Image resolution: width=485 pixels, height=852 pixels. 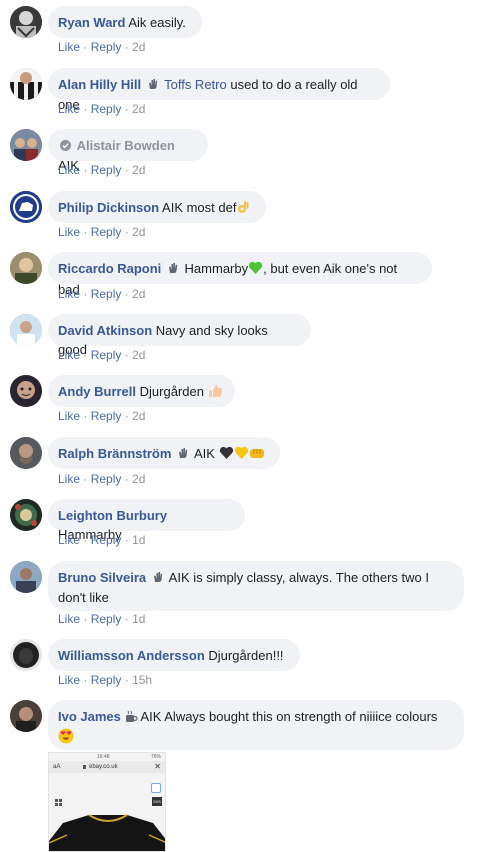 I want to click on shirt-photo, so click(x=107, y=832).